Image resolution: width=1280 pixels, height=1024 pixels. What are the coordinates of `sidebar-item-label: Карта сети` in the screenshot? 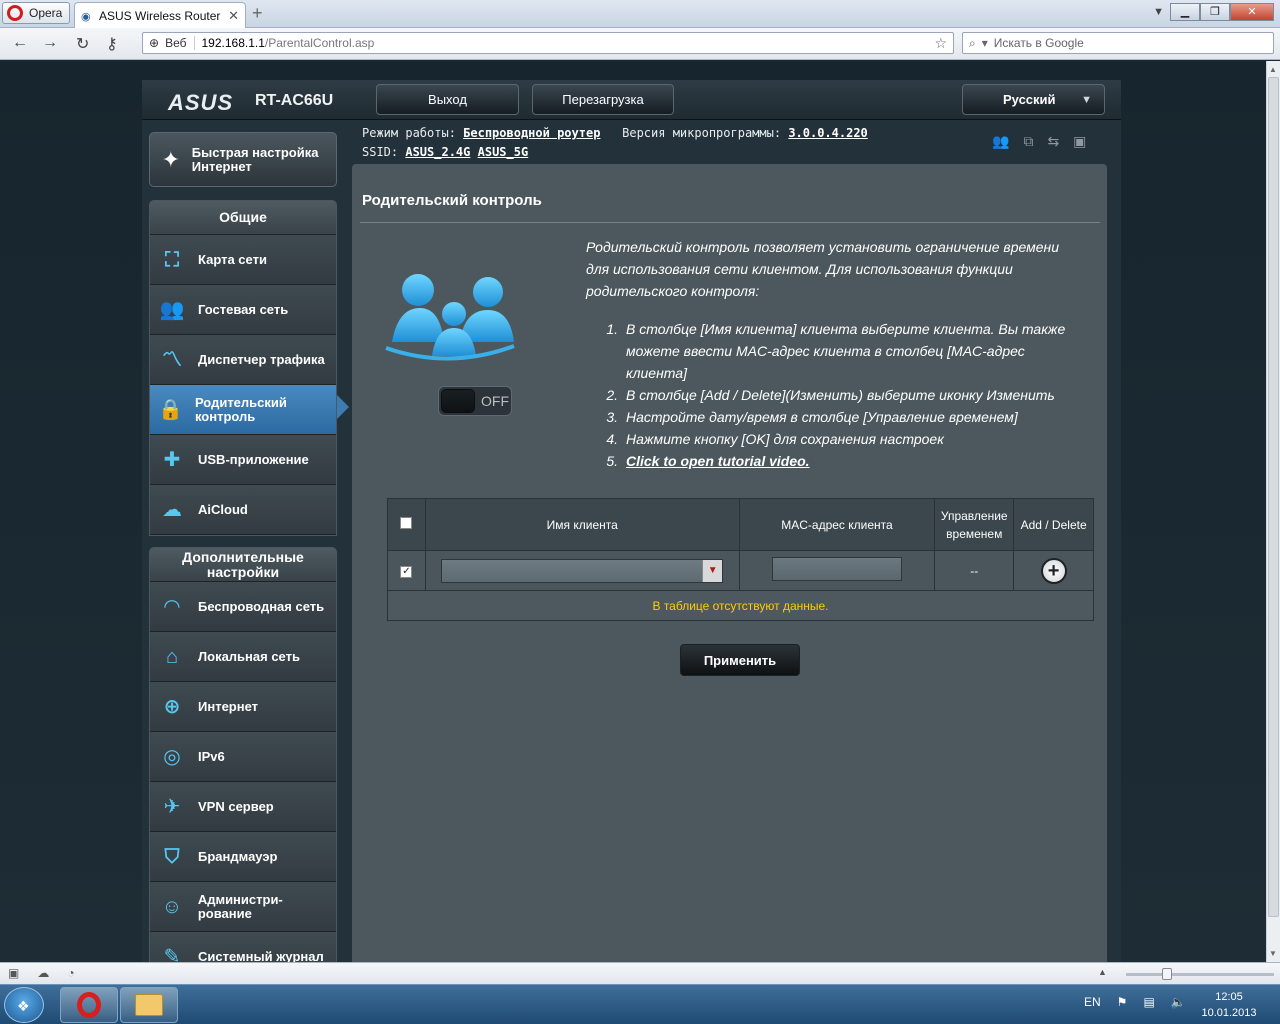 It's located at (232, 259).